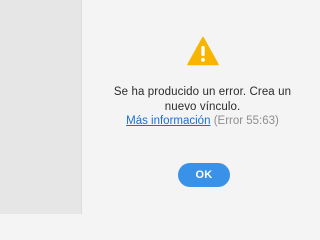 The width and height of the screenshot is (320, 240). I want to click on ok-button: OK, so click(204, 175).